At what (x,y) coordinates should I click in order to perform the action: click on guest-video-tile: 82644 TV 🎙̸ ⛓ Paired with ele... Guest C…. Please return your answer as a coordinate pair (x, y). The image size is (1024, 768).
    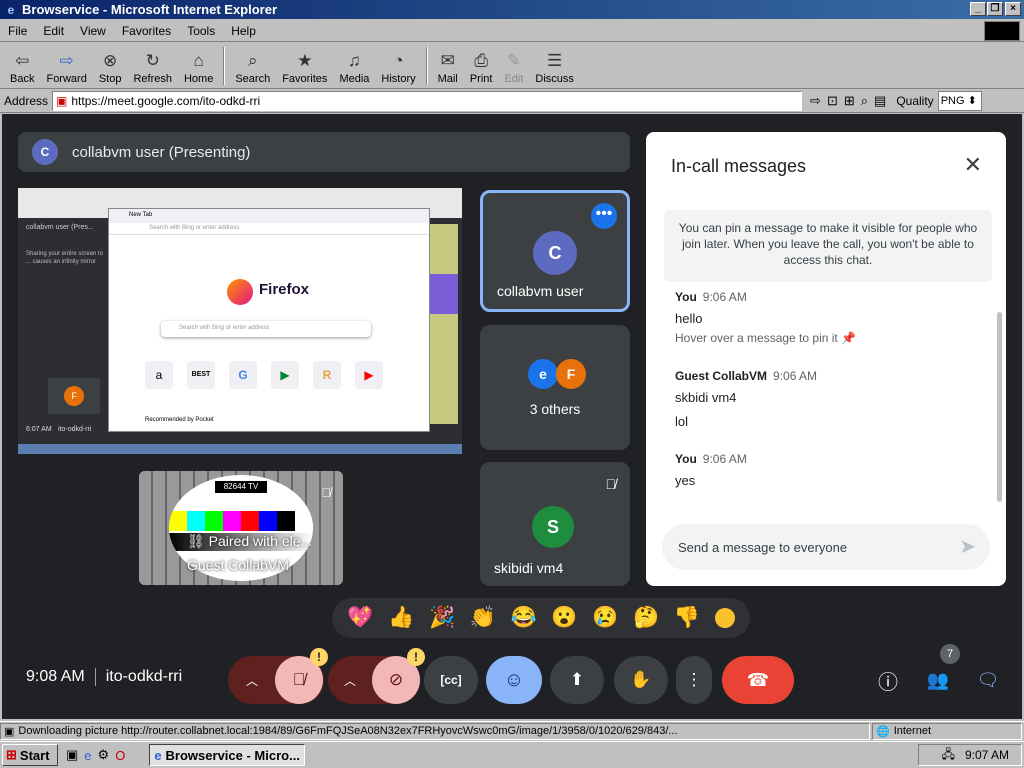
    Looking at the image, I should click on (241, 528).